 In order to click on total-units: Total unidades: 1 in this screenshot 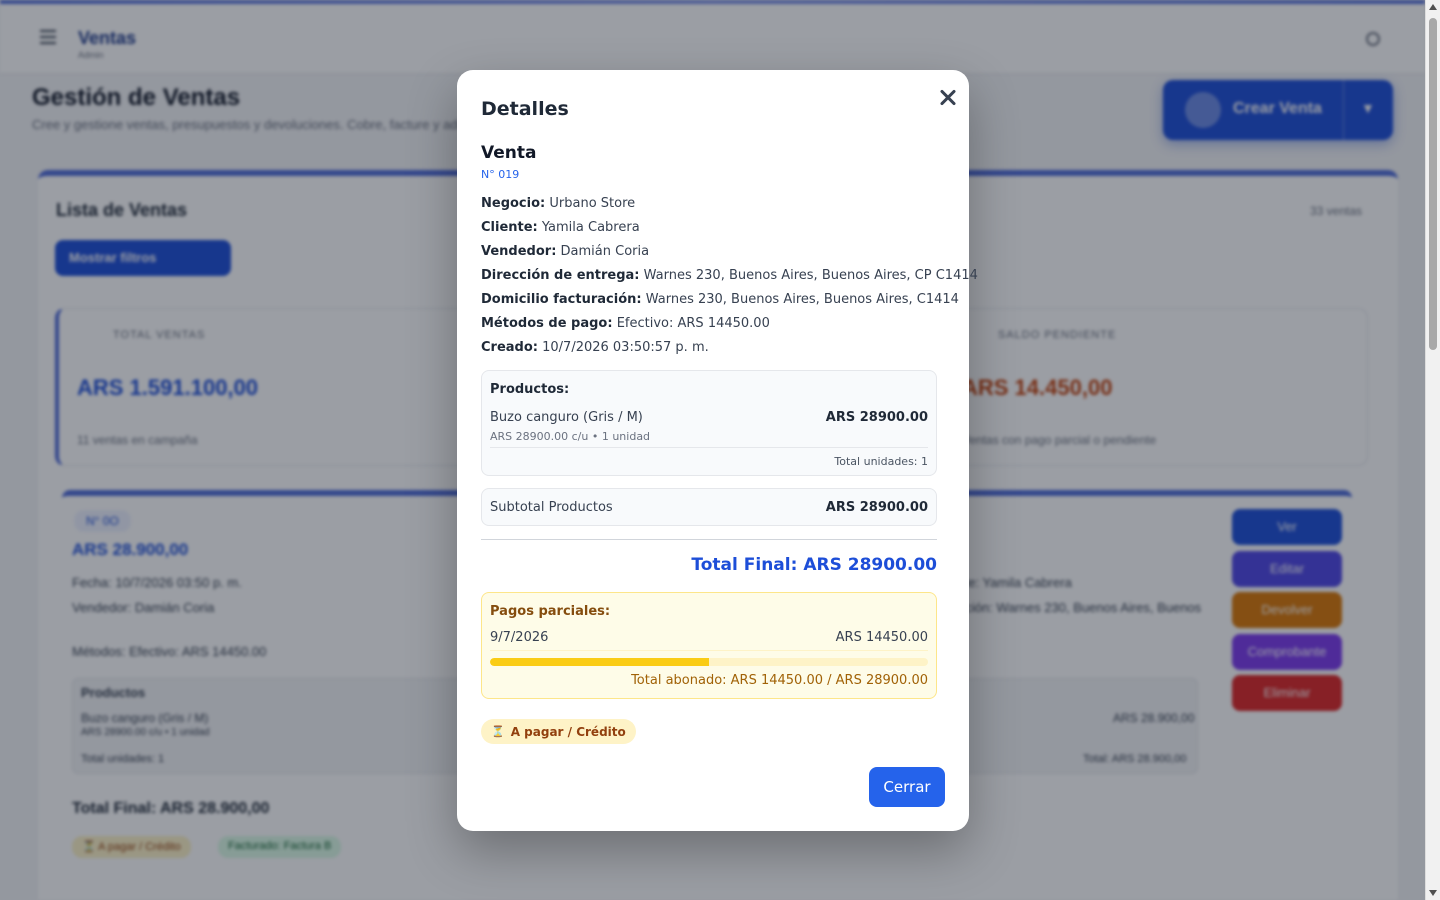, I will do `click(881, 461)`.